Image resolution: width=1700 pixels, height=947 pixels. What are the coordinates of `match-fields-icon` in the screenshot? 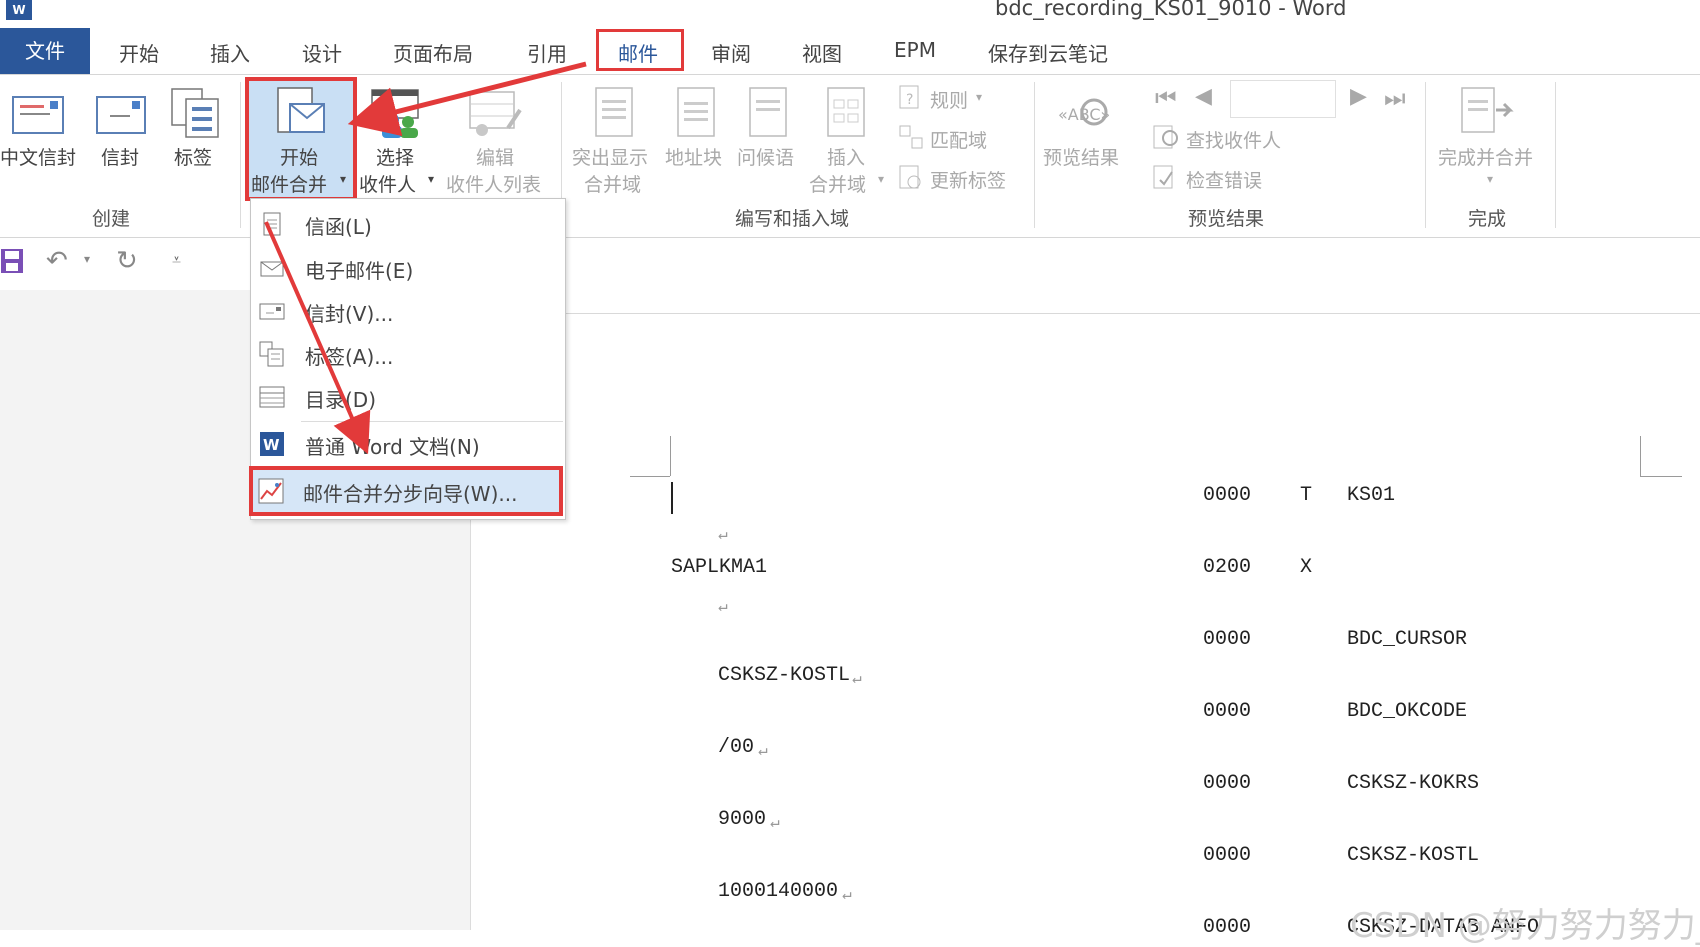 It's located at (911, 137).